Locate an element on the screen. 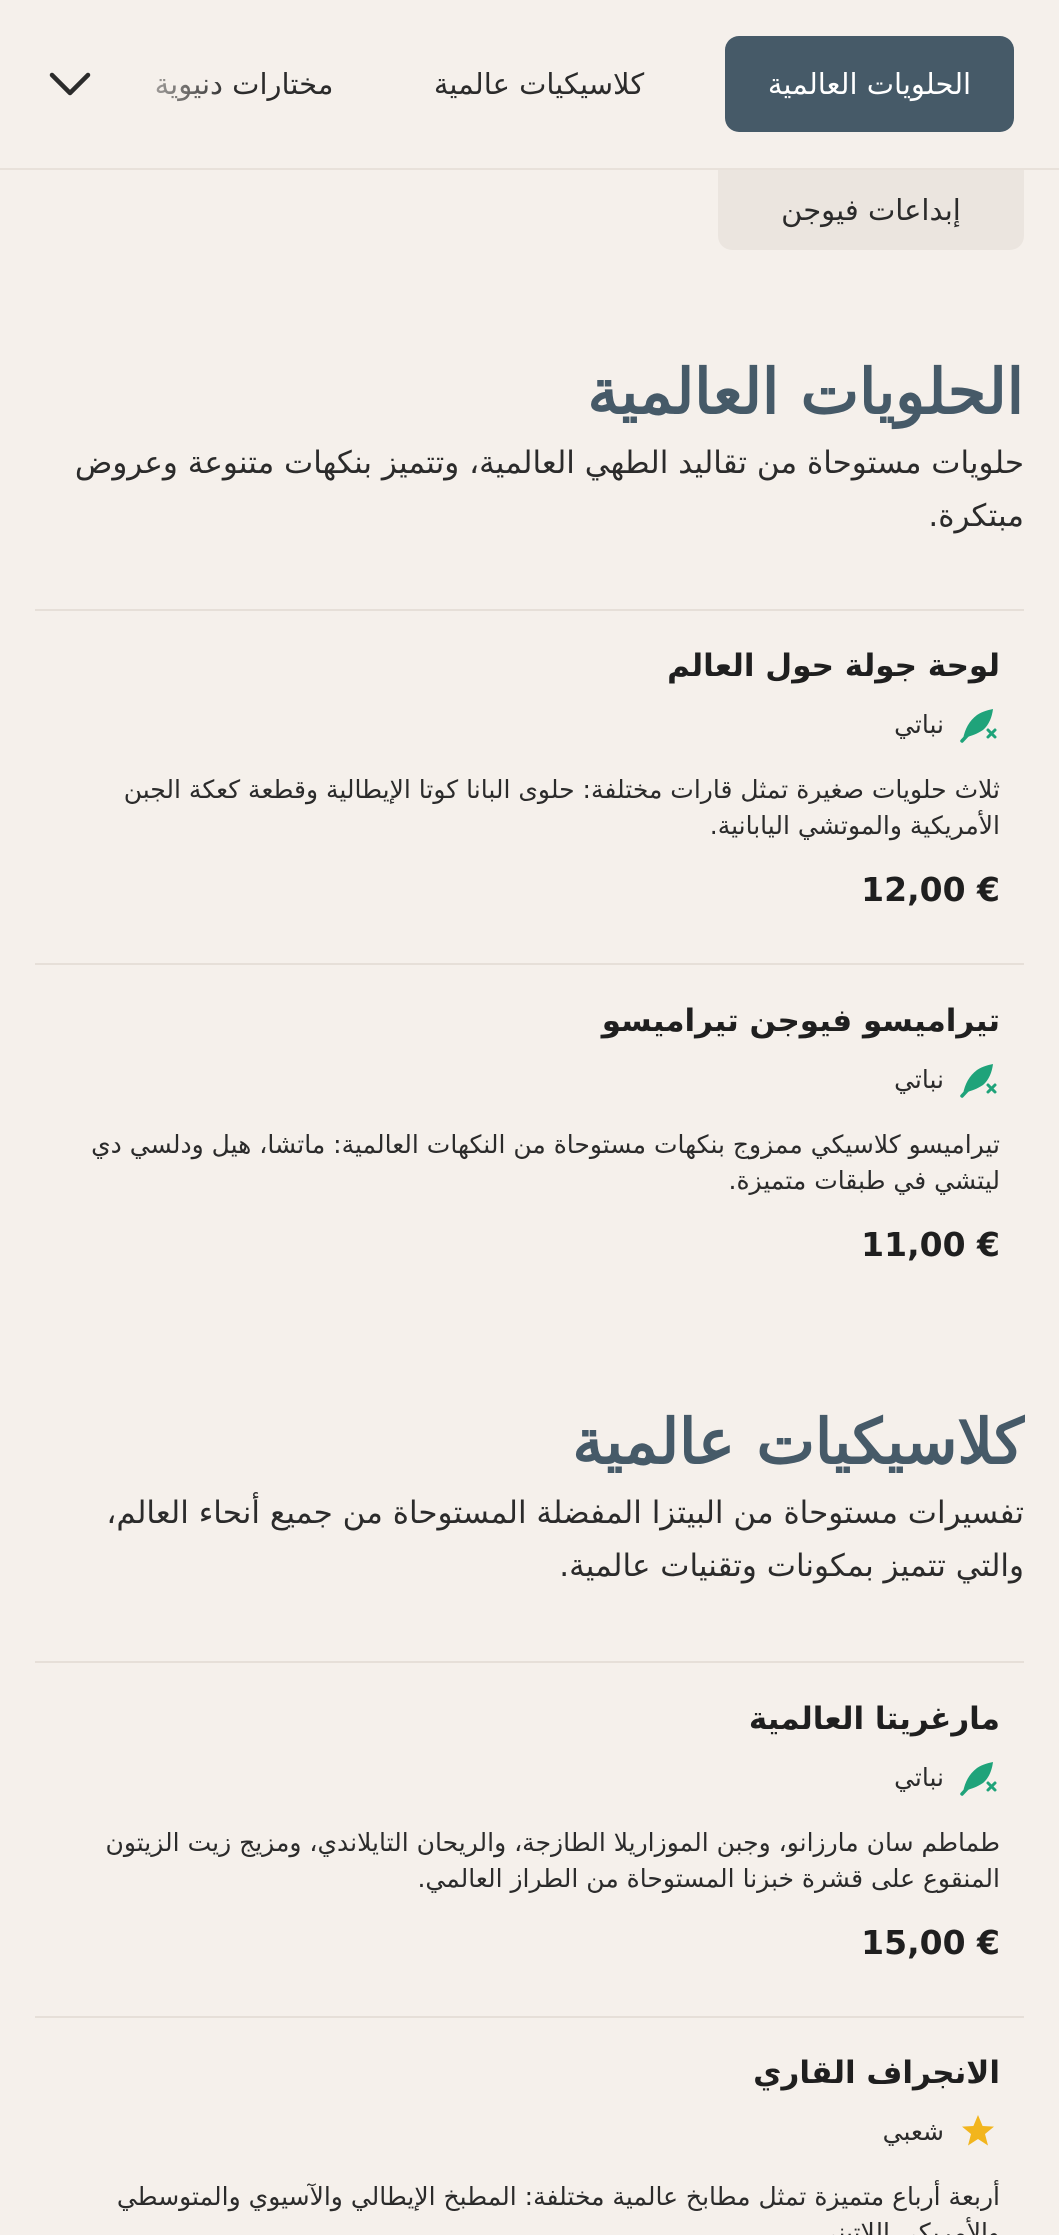 This screenshot has height=2235, width=1059. tab-worldly-picks: مختارات دنيوية is located at coordinates (244, 84).